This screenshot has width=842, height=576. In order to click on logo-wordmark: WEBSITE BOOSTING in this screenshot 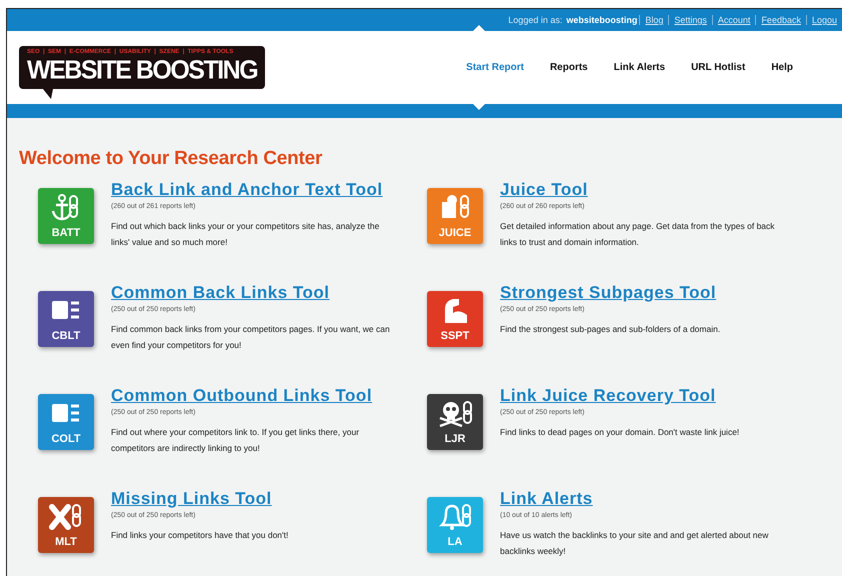, I will do `click(142, 70)`.